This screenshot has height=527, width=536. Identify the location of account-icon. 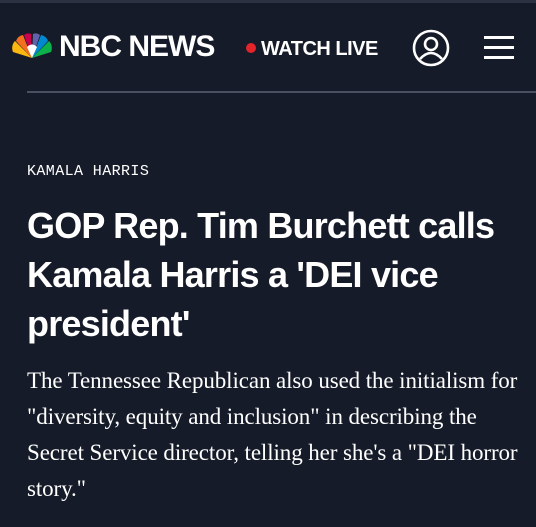
(431, 48).